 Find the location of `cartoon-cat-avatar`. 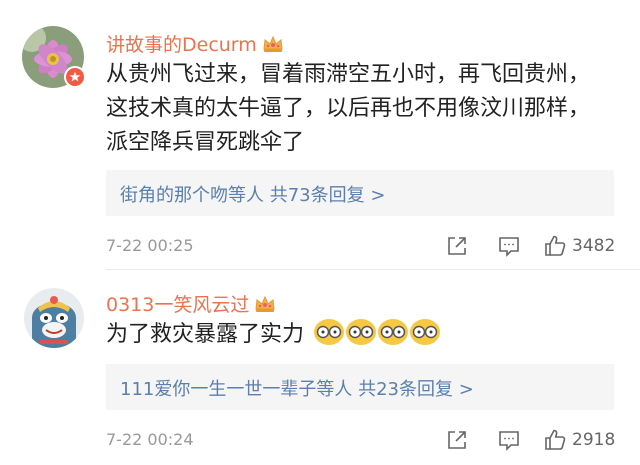

cartoon-cat-avatar is located at coordinates (54, 318).